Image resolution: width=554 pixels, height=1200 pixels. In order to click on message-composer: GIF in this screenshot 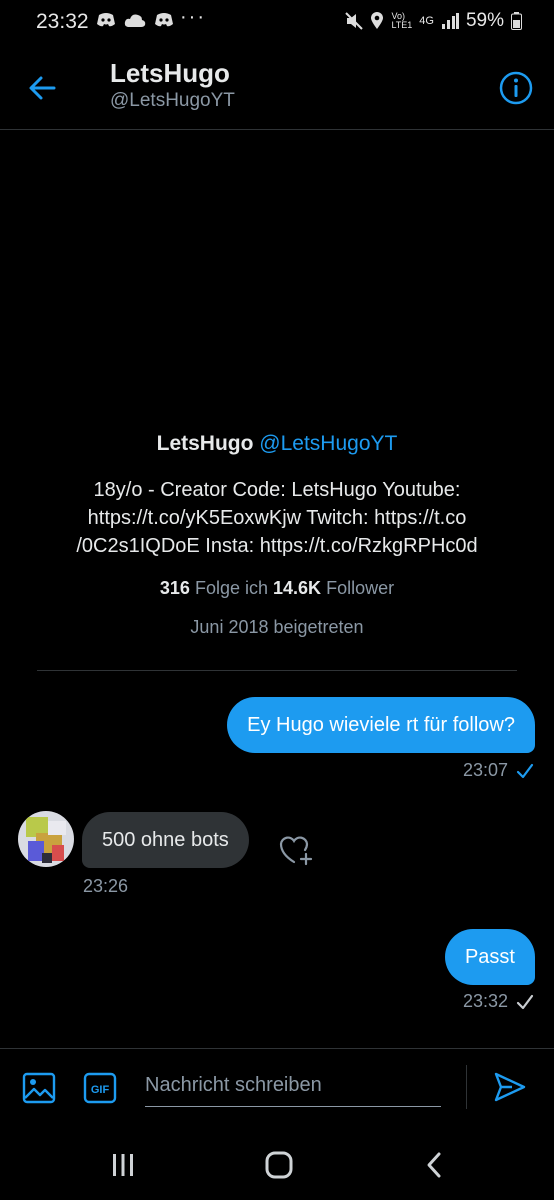, I will do `click(277, 1088)`.